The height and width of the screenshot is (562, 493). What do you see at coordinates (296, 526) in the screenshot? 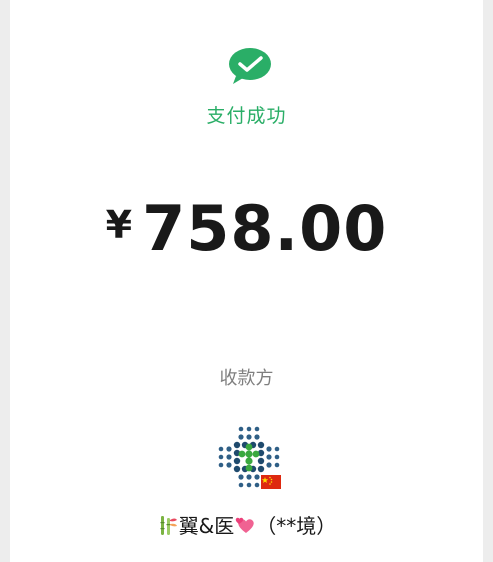
I see `payee-masked-name: （**境）` at bounding box center [296, 526].